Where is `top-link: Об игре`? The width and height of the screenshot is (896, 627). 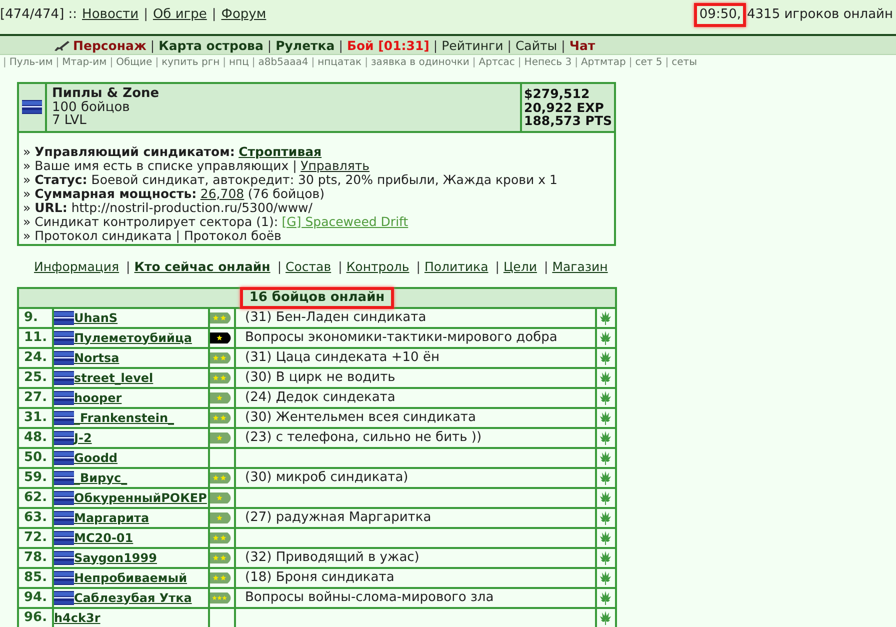
top-link: Об игре is located at coordinates (179, 15).